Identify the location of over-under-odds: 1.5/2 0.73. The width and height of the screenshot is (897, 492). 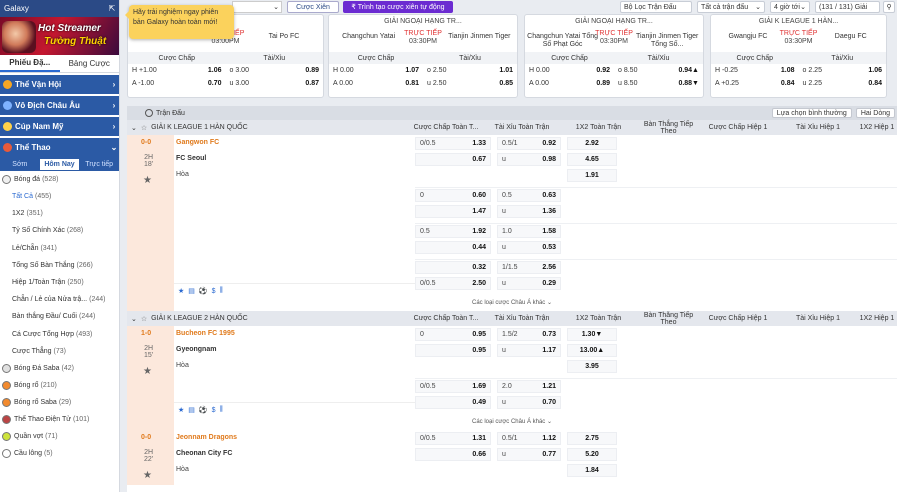
(529, 334).